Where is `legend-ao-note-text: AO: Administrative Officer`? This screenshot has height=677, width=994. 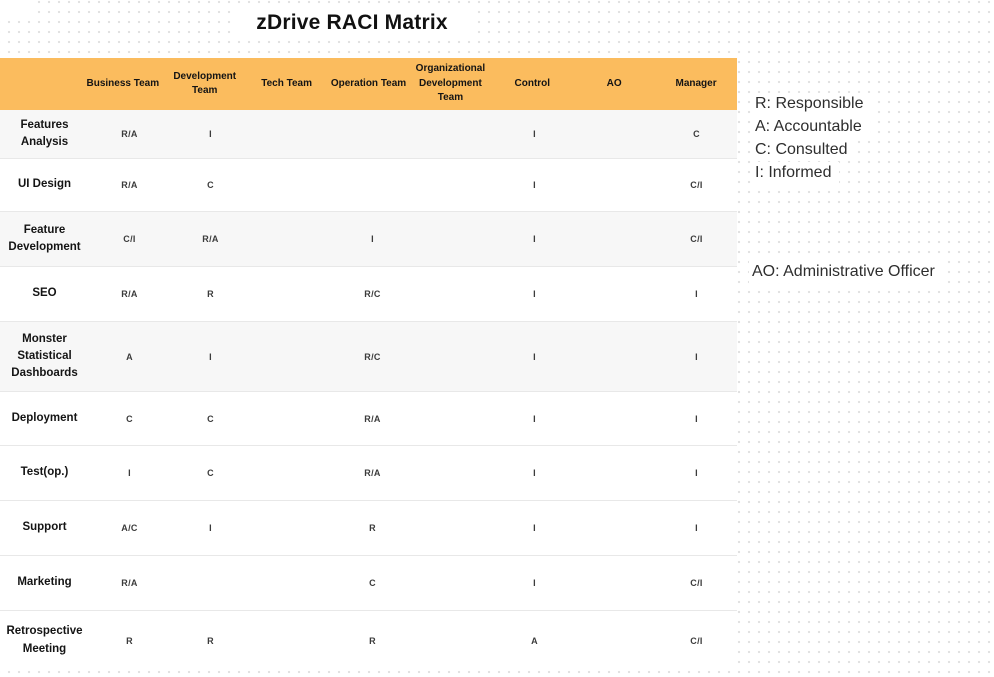 legend-ao-note-text: AO: Administrative Officer is located at coordinates (846, 272).